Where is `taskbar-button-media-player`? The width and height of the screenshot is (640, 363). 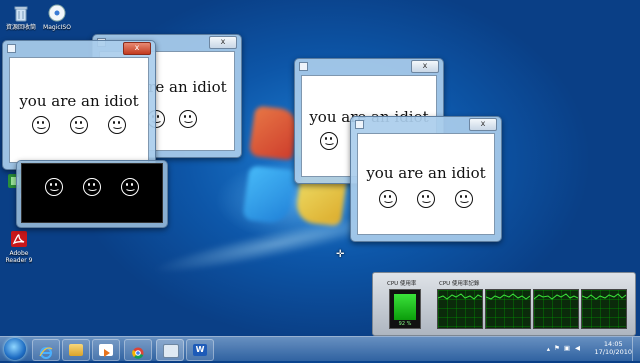 taskbar-button-media-player is located at coordinates (106, 350).